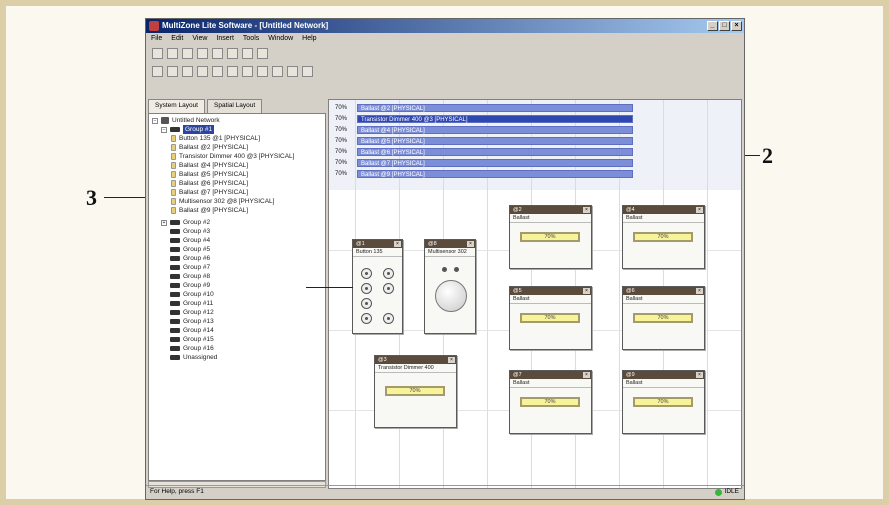 The width and height of the screenshot is (889, 505). What do you see at coordinates (192, 312) in the screenshot?
I see `tree-group: Group #12` at bounding box center [192, 312].